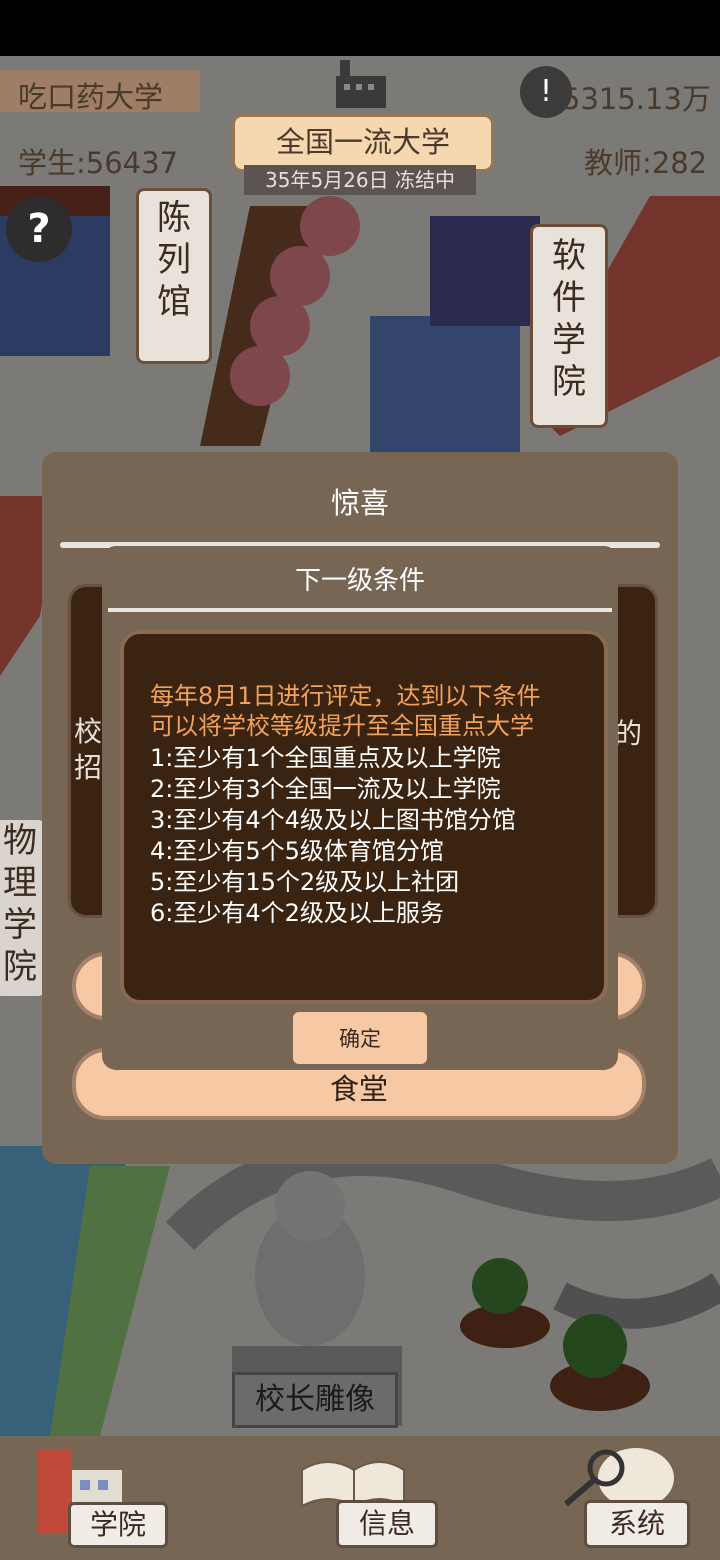 This screenshot has height=1560, width=720. What do you see at coordinates (363, 143) in the screenshot?
I see `university-level-banner: 全国一流大学` at bounding box center [363, 143].